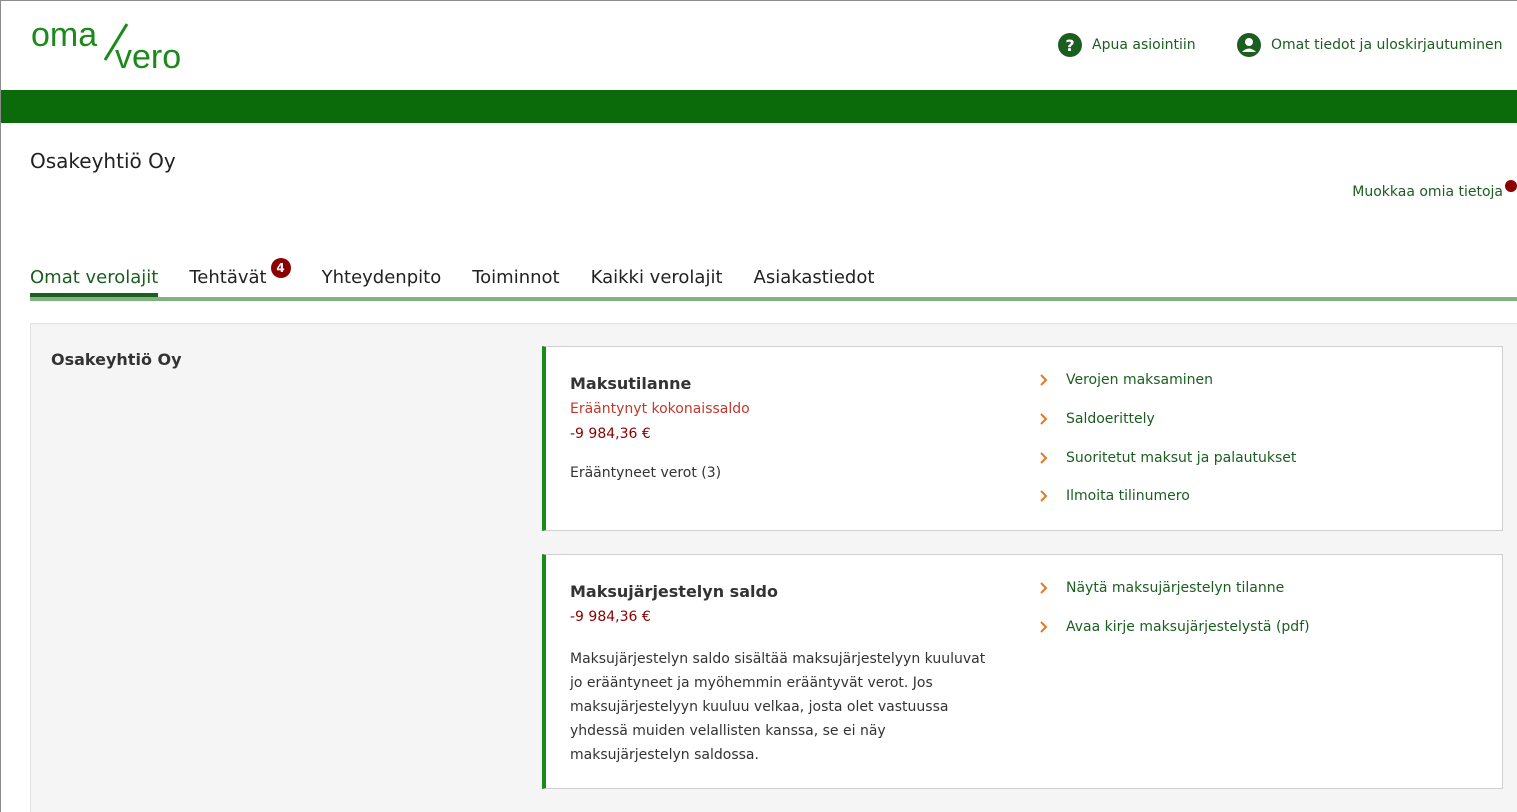  What do you see at coordinates (610, 434) in the screenshot?
I see `overdue-total-amount: -9 984,36 €` at bounding box center [610, 434].